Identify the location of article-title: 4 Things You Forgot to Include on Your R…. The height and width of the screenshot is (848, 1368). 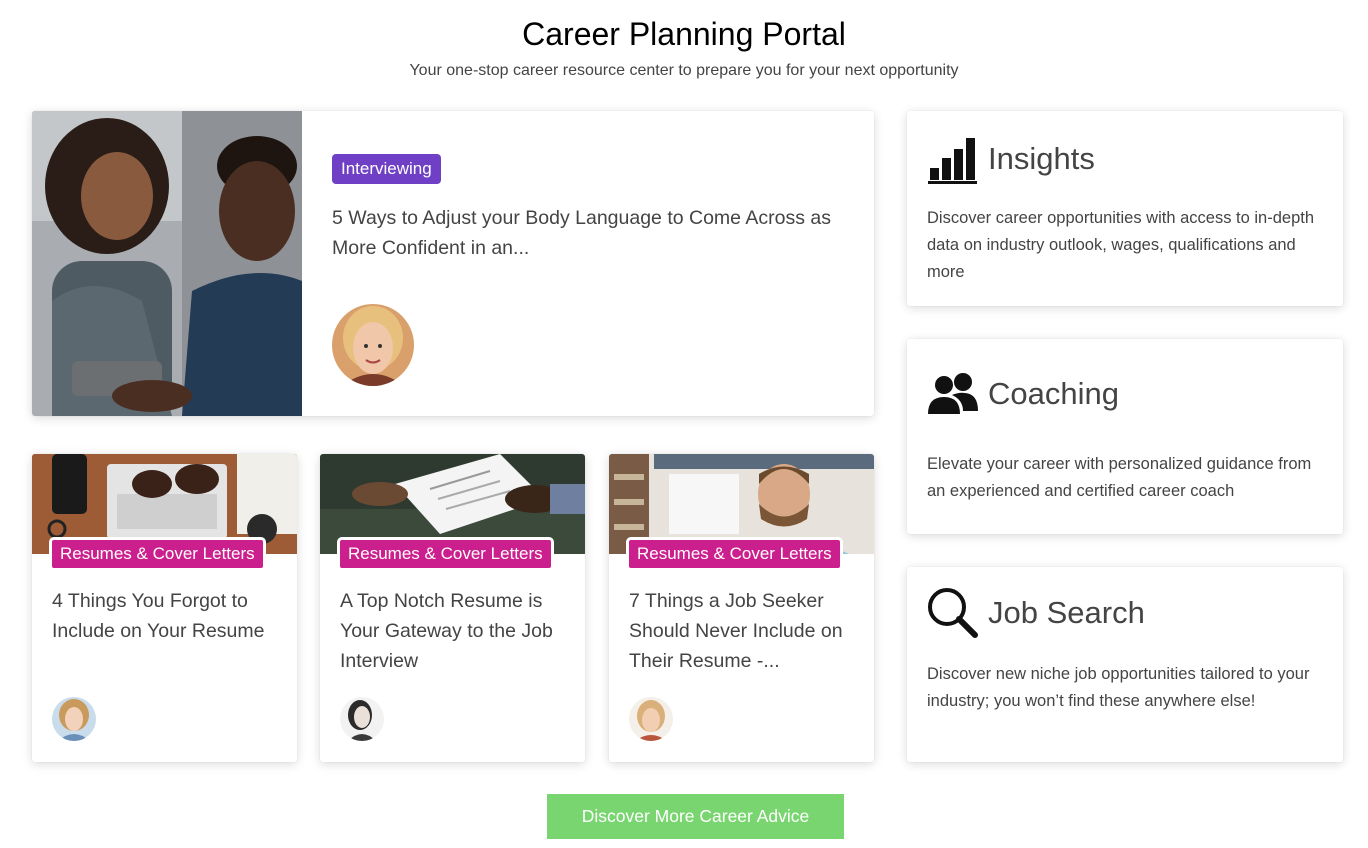
(168, 616).